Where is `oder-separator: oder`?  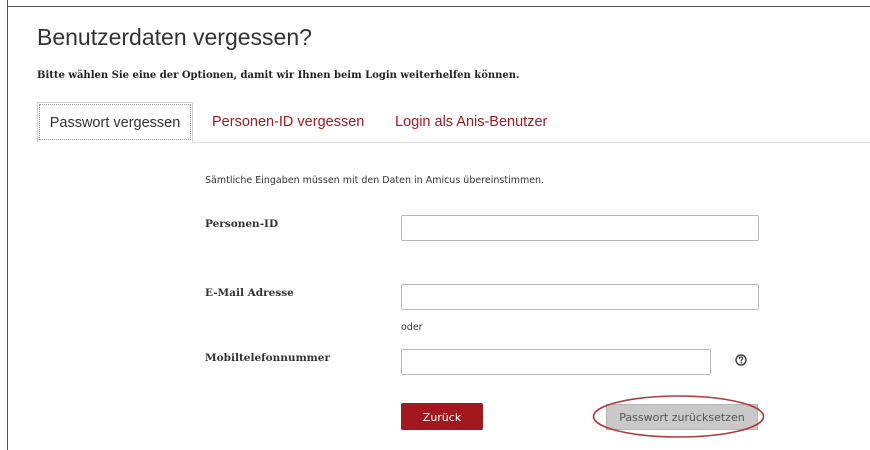 oder-separator: oder is located at coordinates (412, 327).